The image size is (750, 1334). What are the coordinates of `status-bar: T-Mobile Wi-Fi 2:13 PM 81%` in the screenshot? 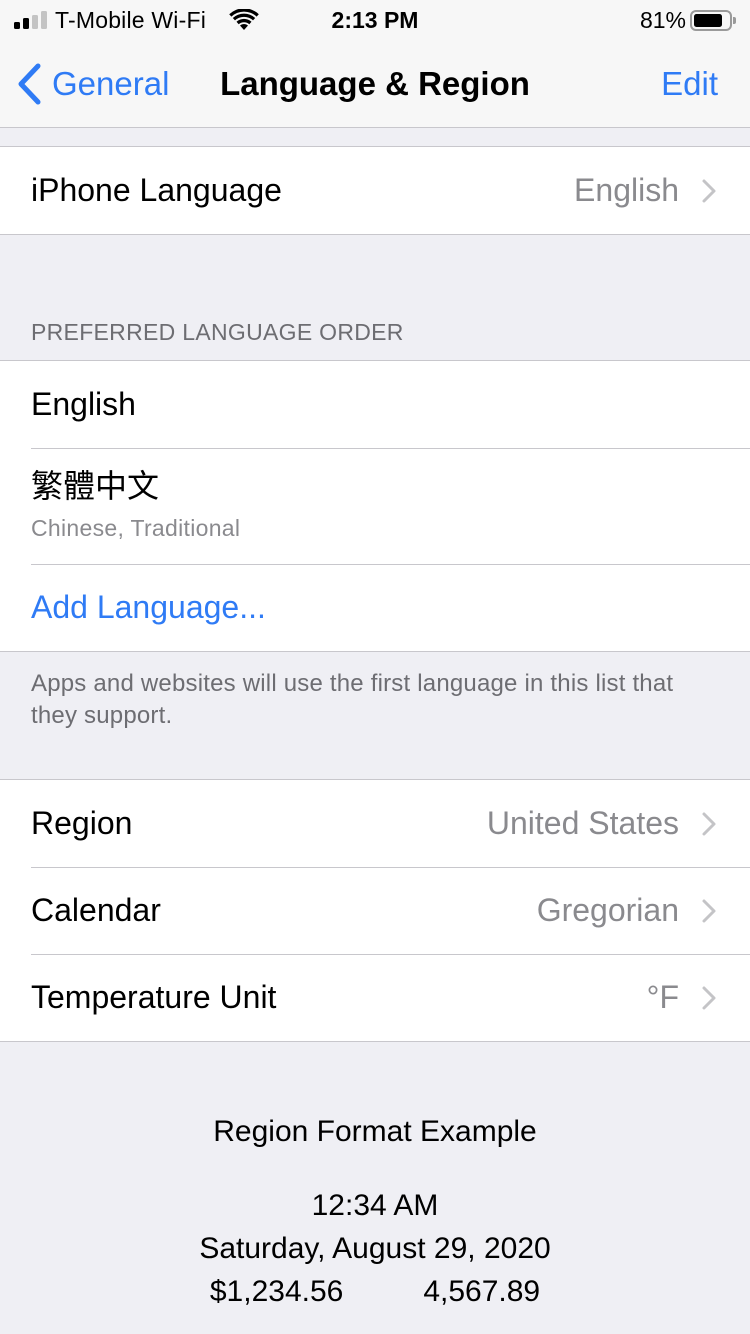 It's located at (375, 20).